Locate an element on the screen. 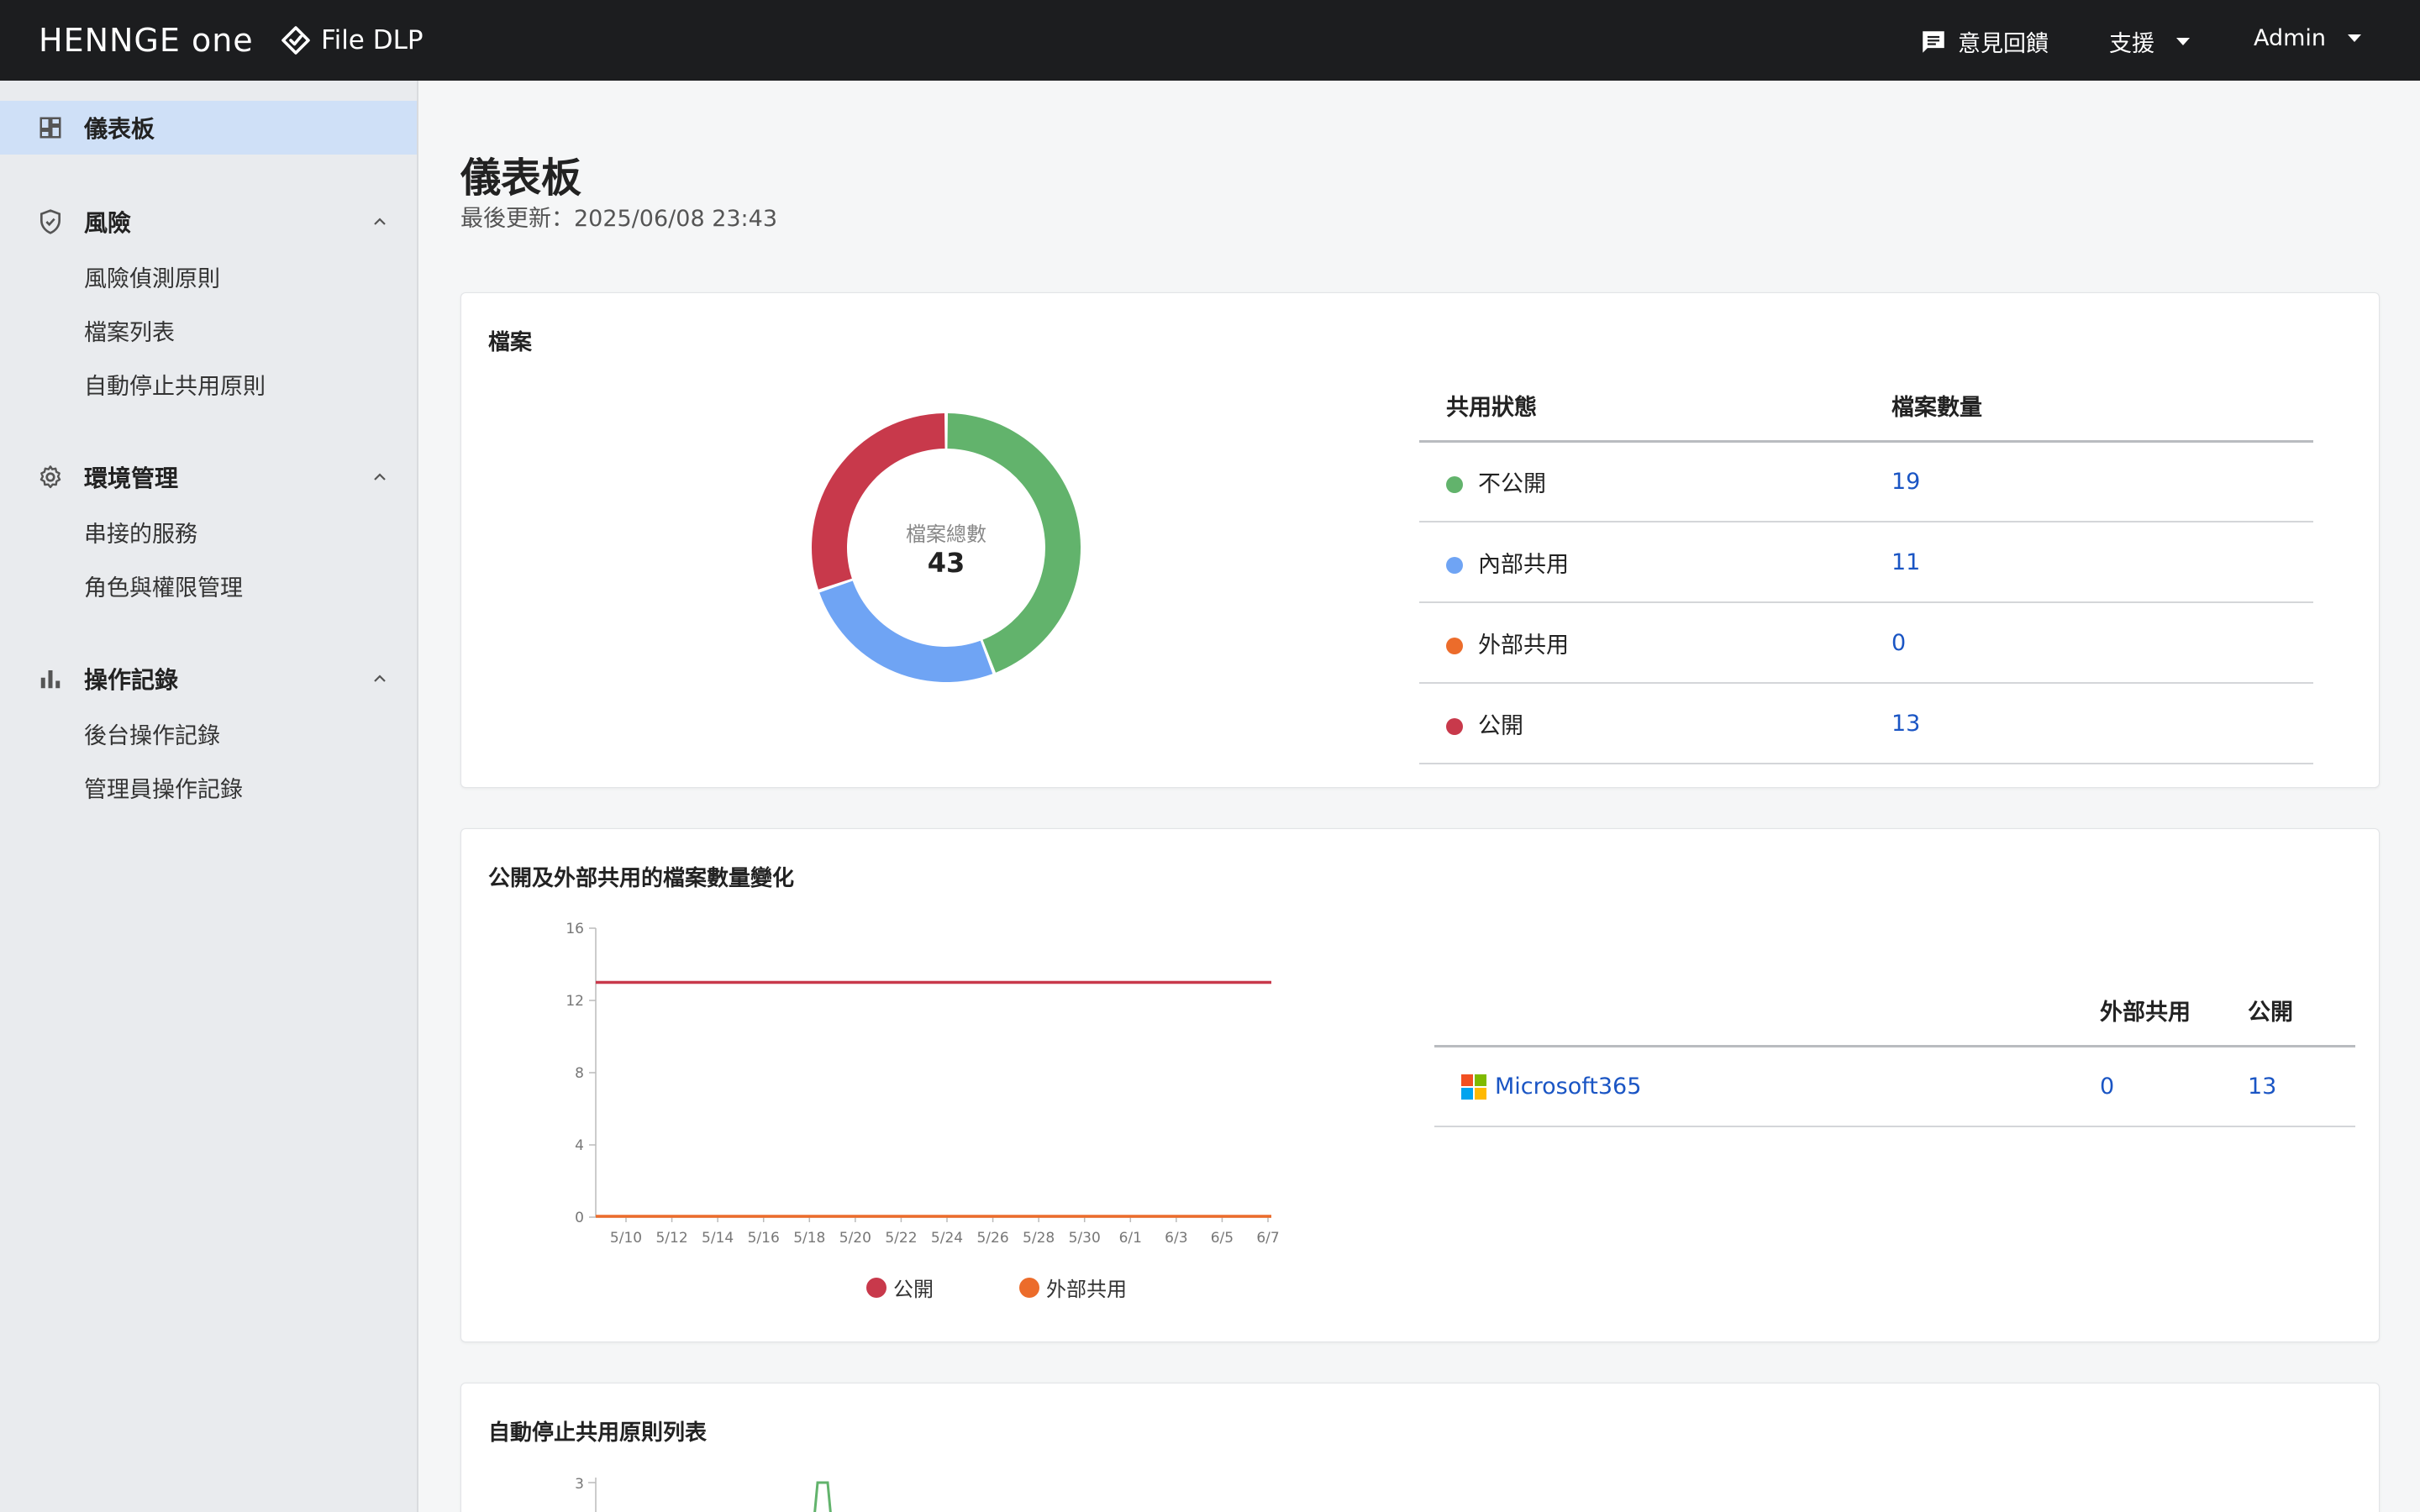 The image size is (2420, 1512). microsoft-logo-icon is located at coordinates (1473, 1087).